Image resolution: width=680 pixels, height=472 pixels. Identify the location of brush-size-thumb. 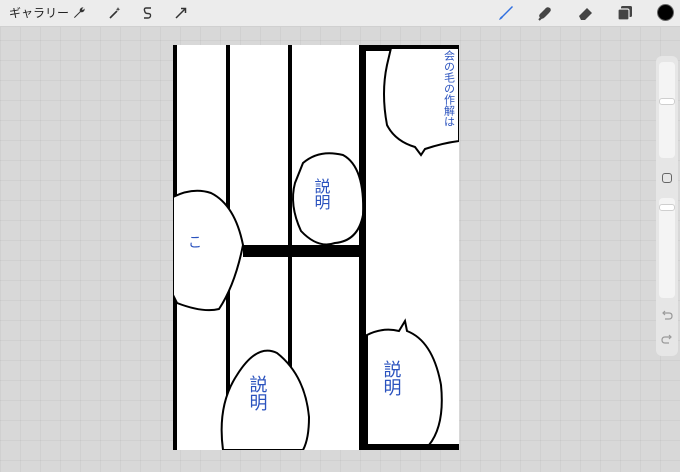
(667, 101).